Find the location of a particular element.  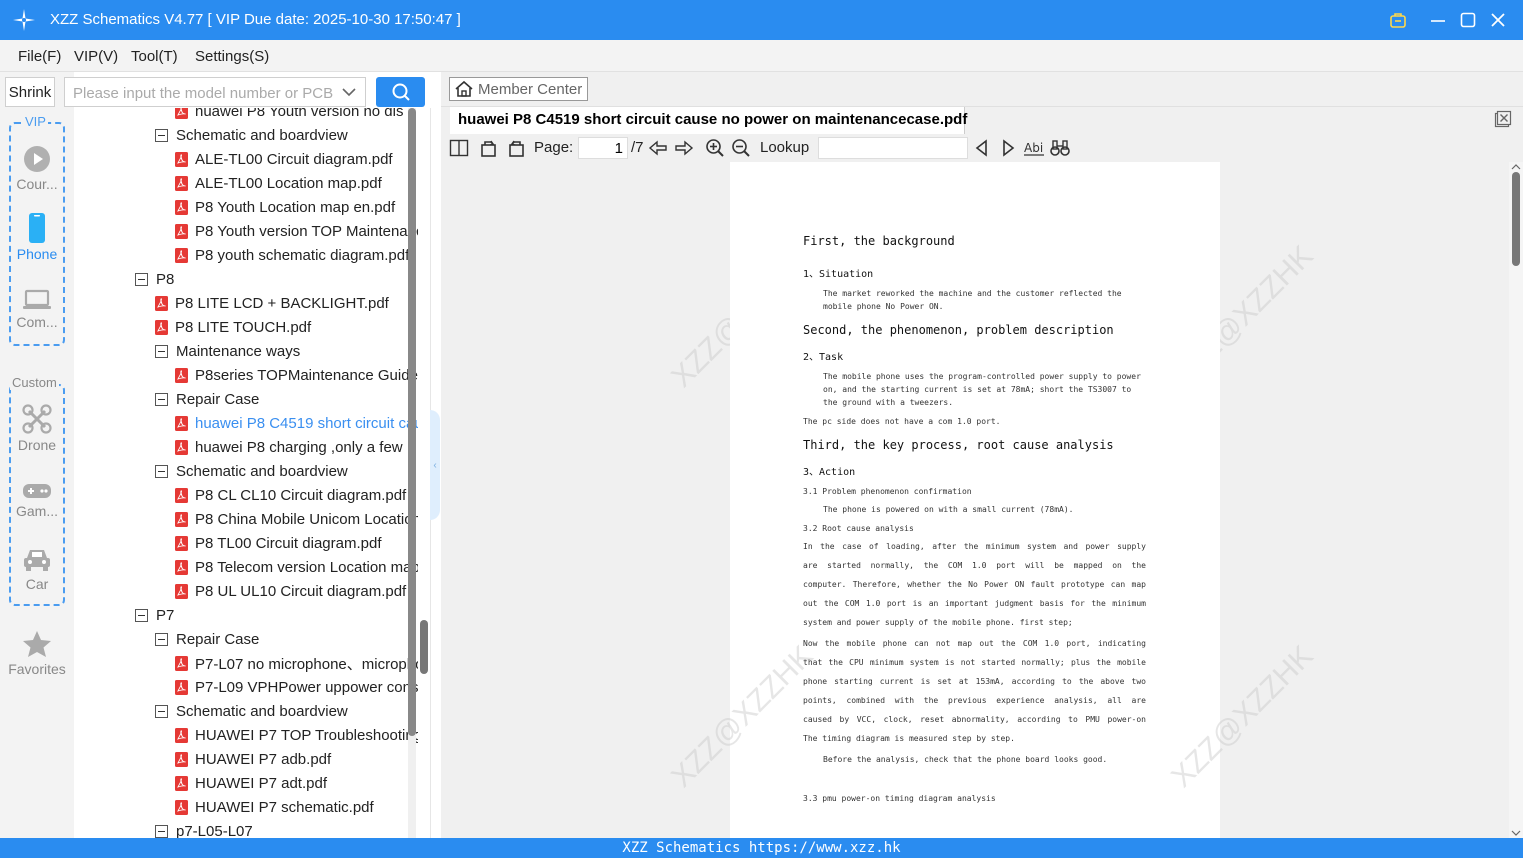

minimize-button is located at coordinates (1438, 20).